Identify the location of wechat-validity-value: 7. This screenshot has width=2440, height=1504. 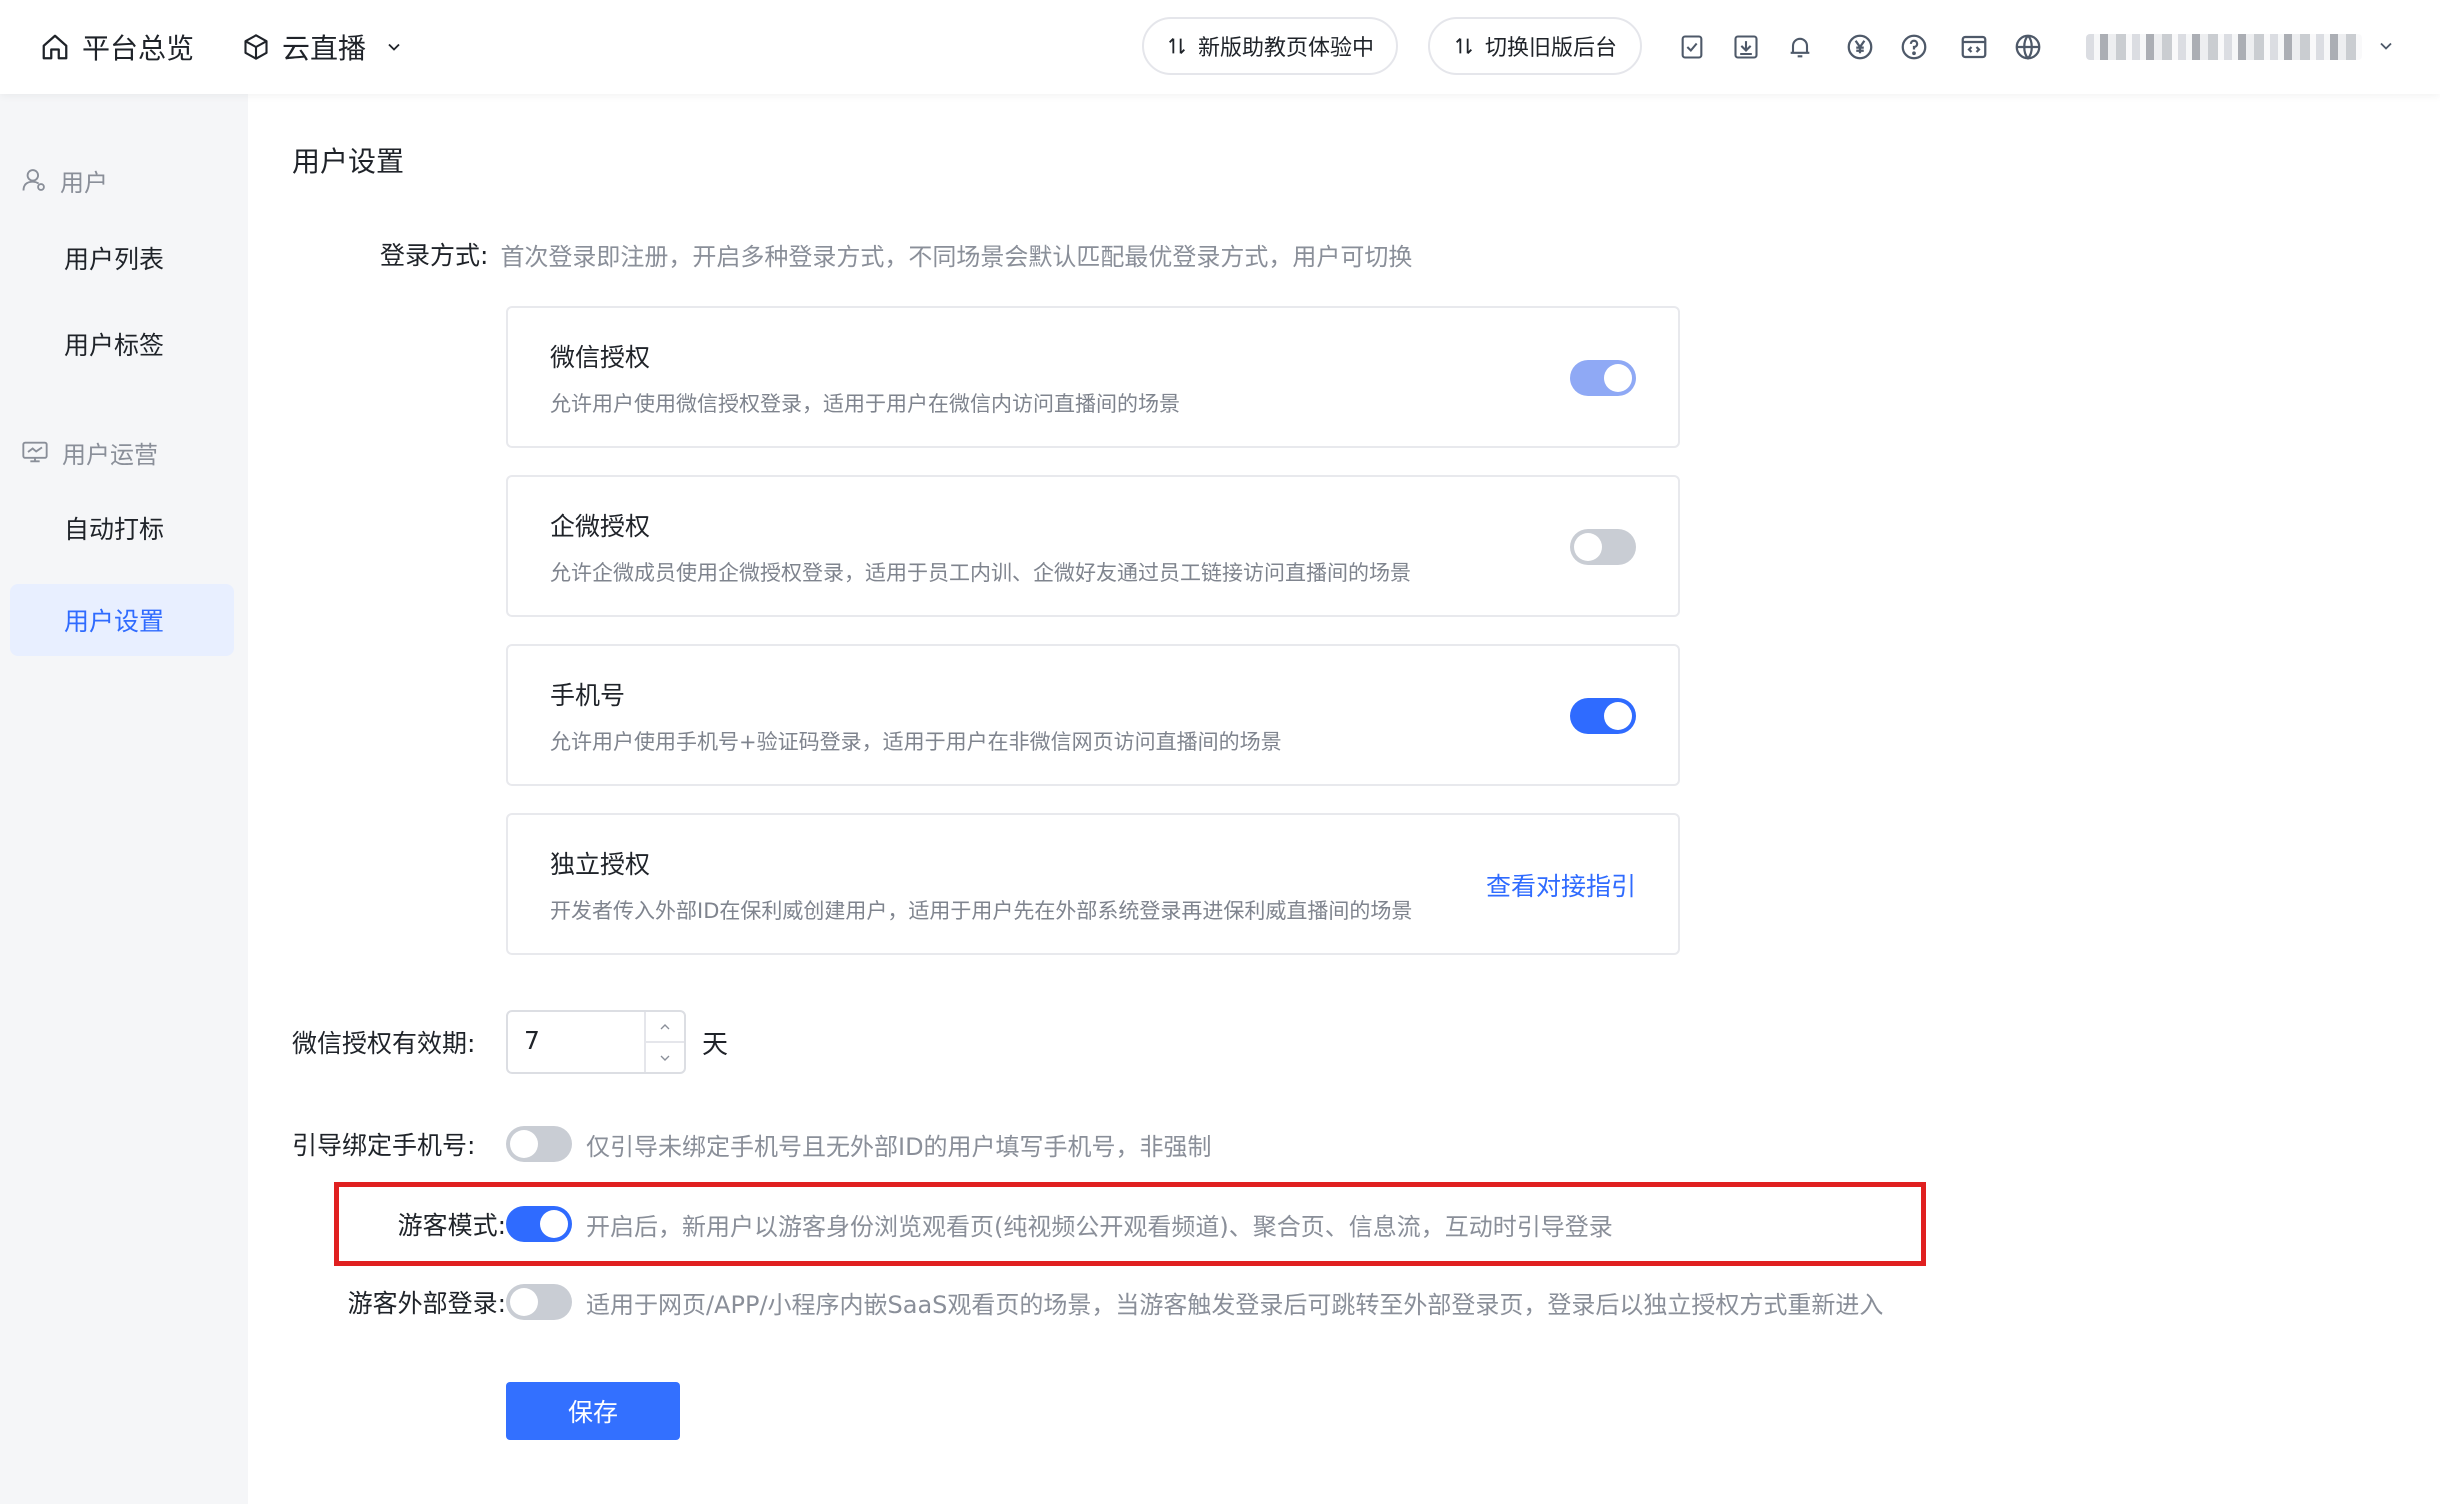
(532, 1040).